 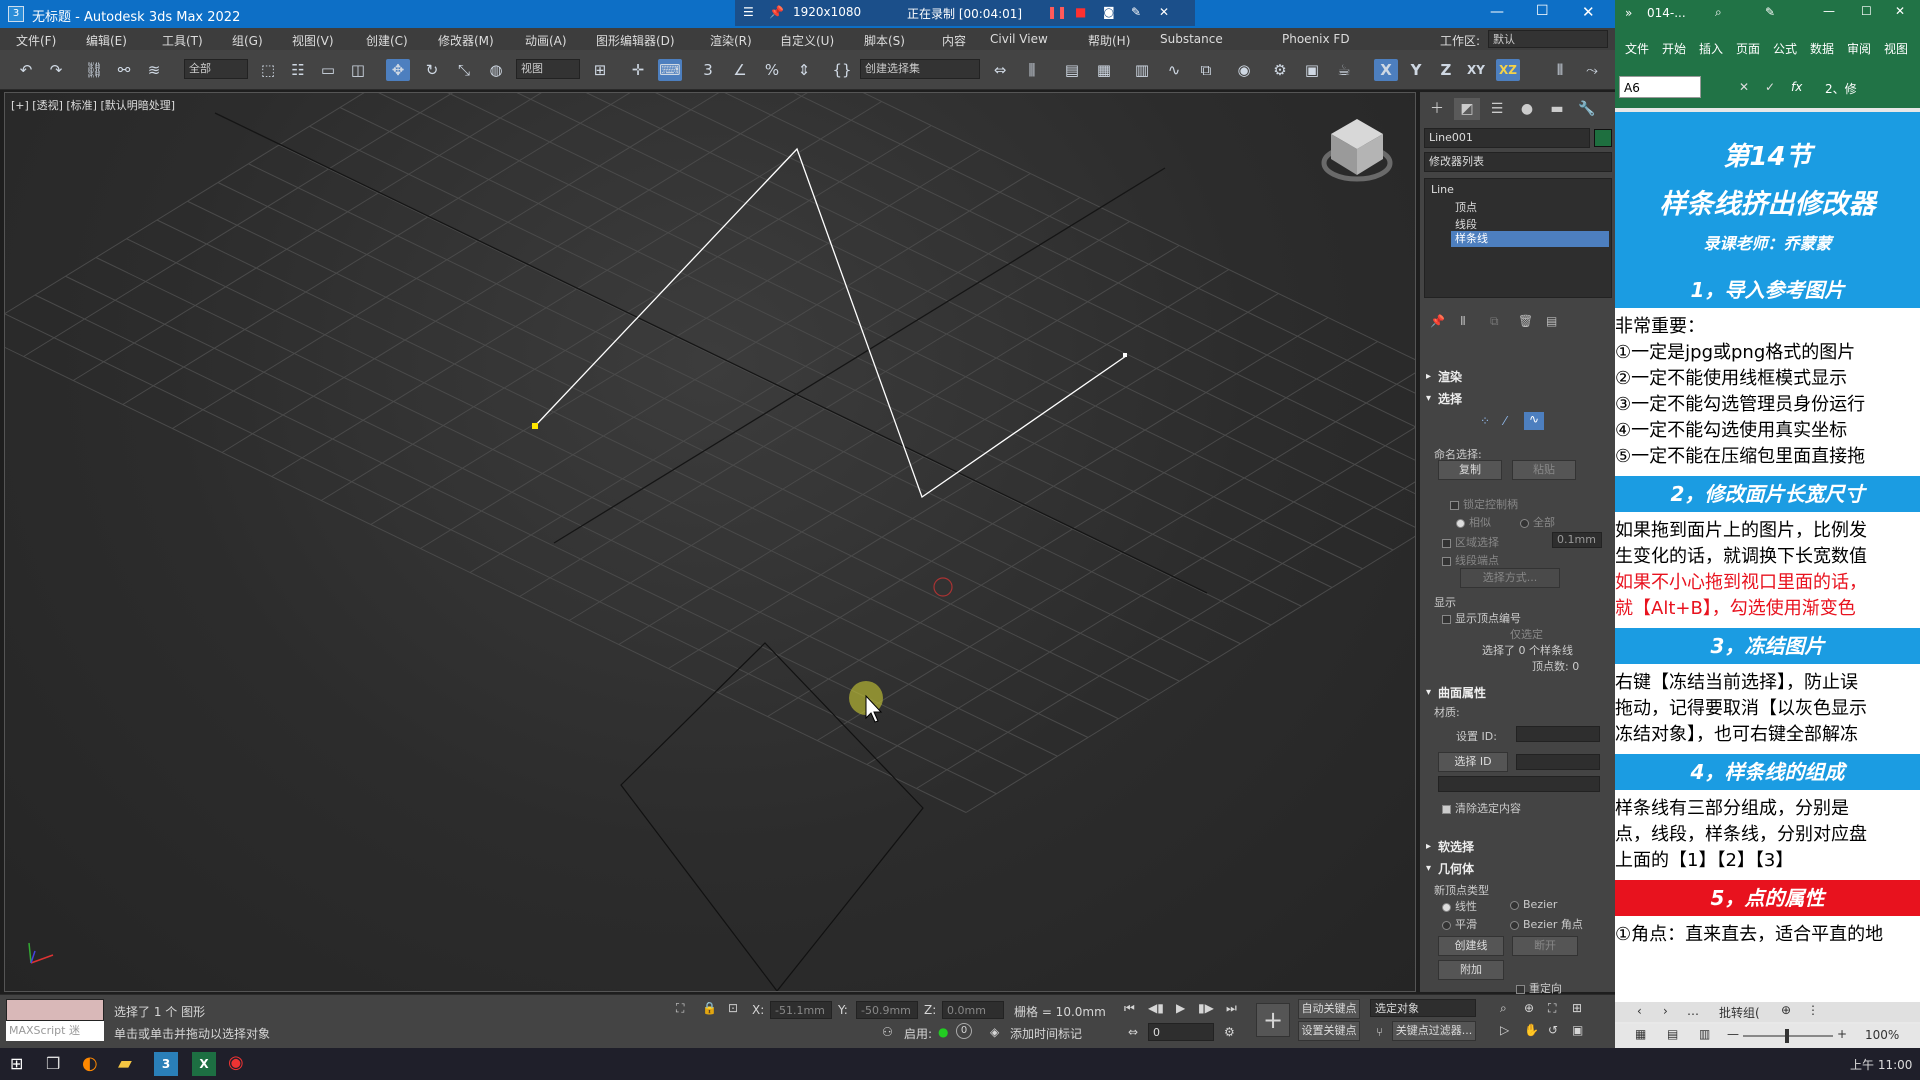 I want to click on selection-filter-select: 全部, so click(x=216, y=69).